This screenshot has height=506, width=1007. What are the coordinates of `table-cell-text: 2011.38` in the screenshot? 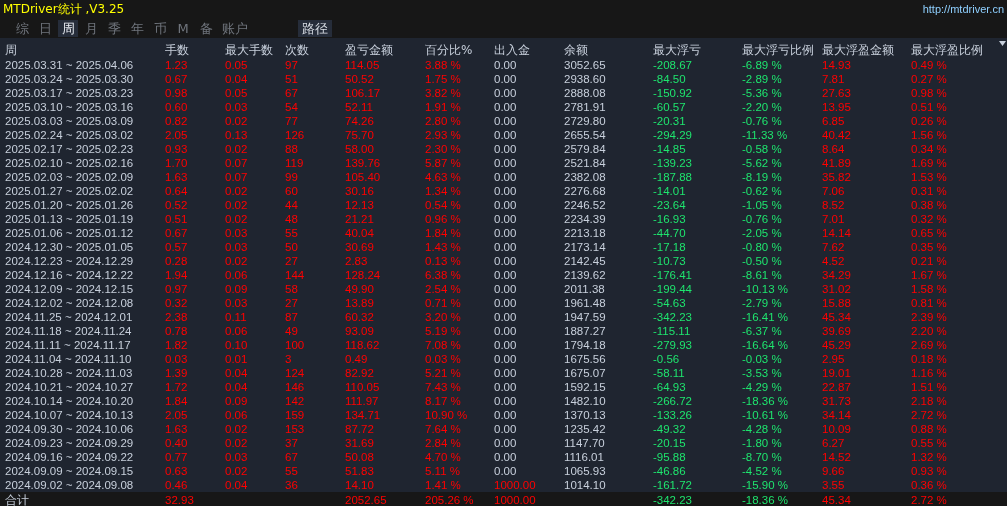 It's located at (585, 289).